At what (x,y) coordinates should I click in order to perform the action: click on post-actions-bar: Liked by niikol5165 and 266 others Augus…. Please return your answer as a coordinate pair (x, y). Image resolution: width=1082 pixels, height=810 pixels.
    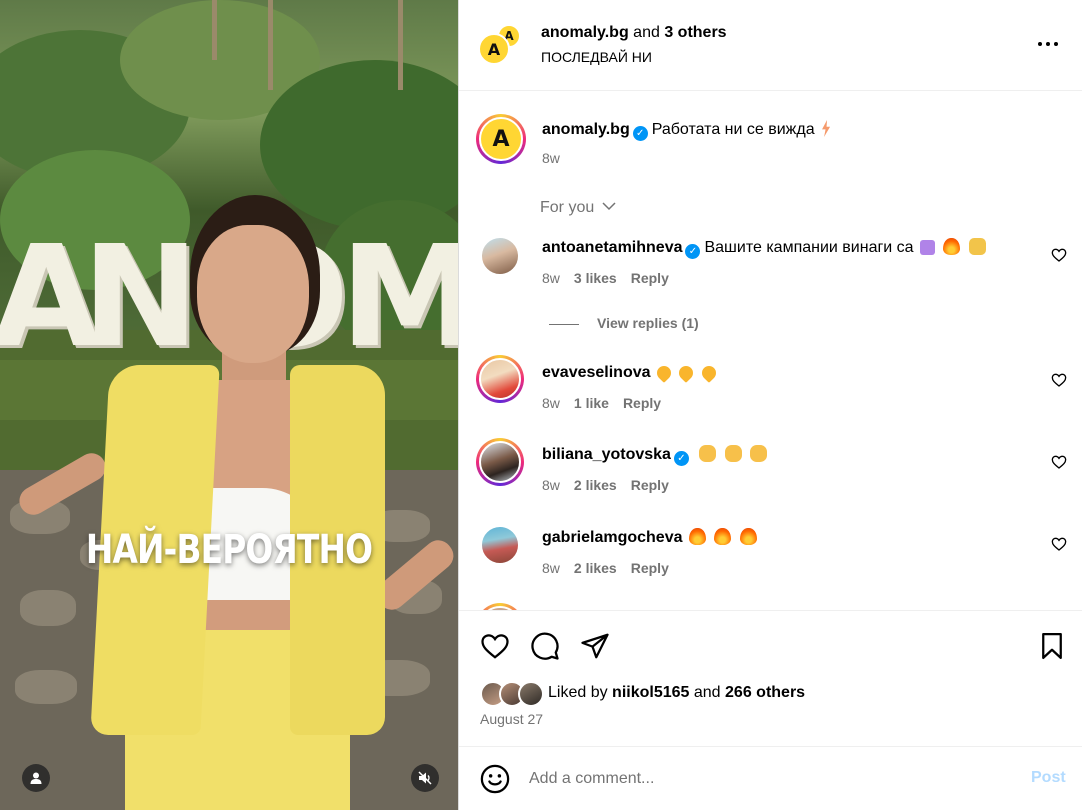
    Looking at the image, I should click on (770, 678).